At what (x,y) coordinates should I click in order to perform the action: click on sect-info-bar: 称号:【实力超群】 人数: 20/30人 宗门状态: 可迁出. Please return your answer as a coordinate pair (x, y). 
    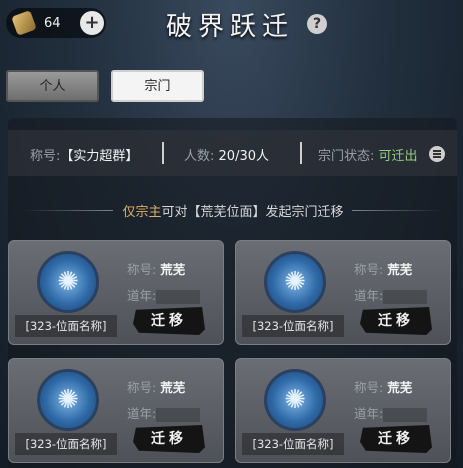
    Looking at the image, I should click on (232, 153).